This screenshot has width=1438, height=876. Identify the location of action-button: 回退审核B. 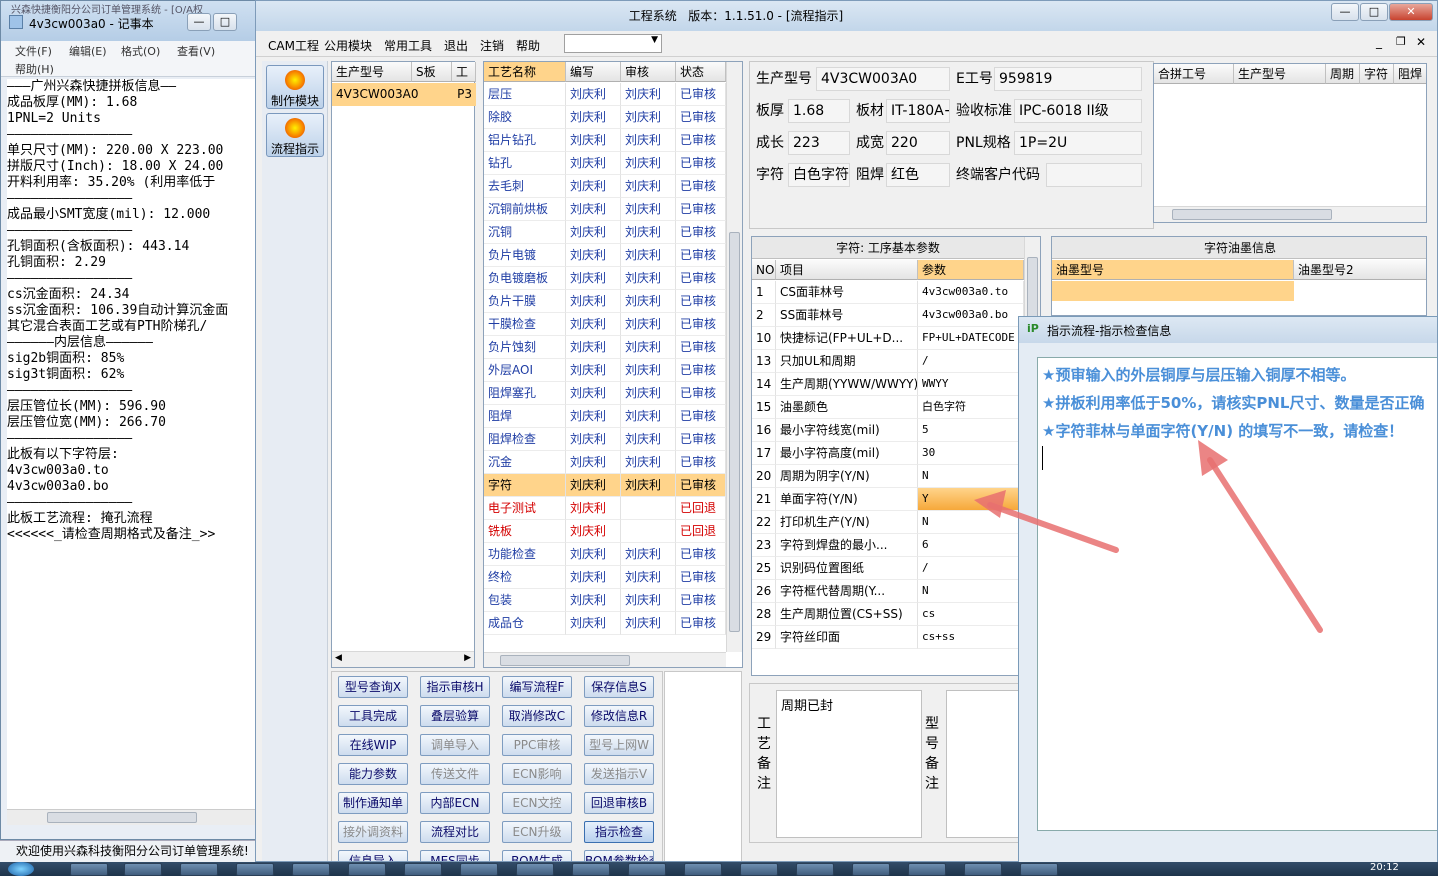
(619, 803).